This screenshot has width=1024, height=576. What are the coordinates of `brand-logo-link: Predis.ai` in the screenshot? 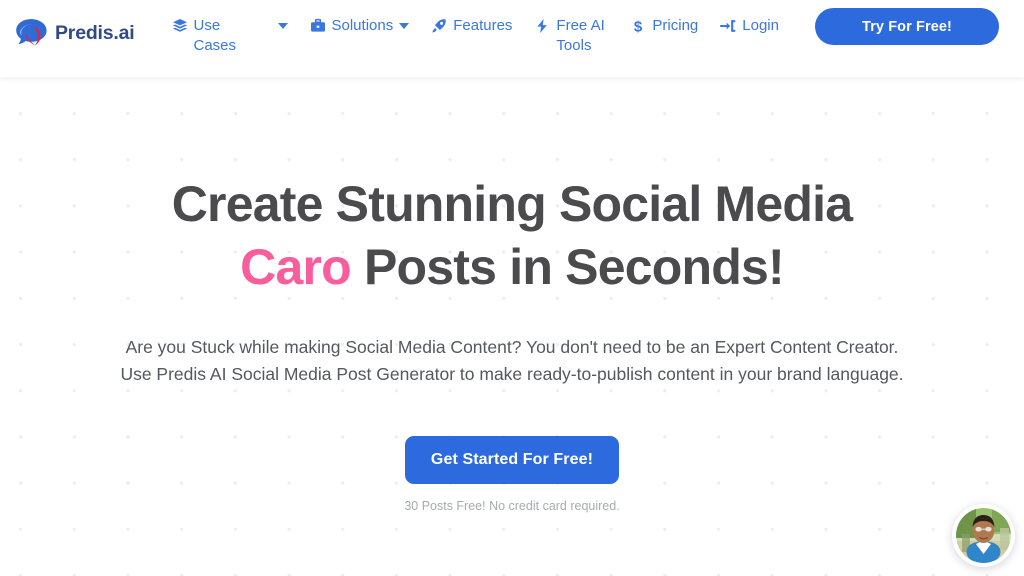 It's located at (74, 33).